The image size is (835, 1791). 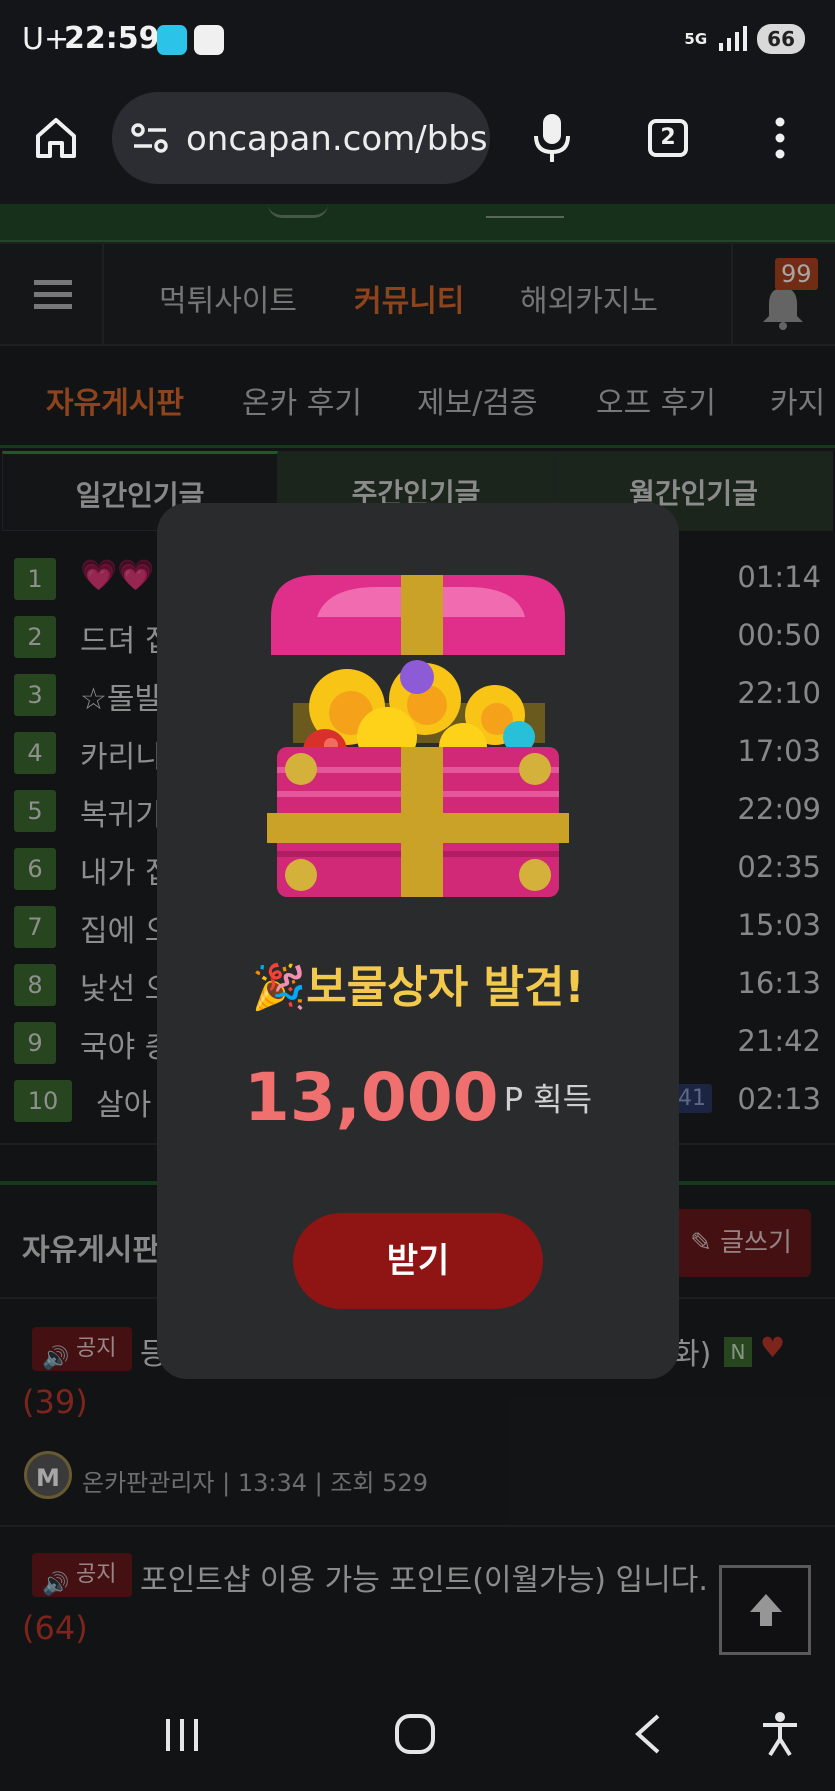 What do you see at coordinates (417, 41) in the screenshot?
I see `status-bar: U+ 22:59 5G 66` at bounding box center [417, 41].